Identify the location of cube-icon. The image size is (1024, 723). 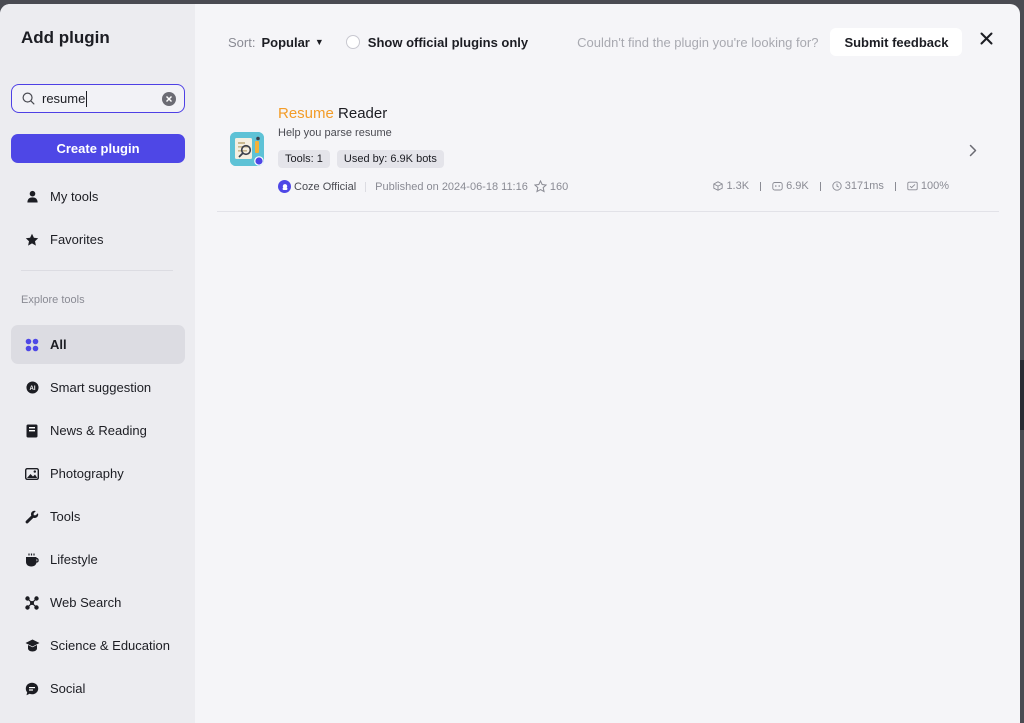
(718, 186).